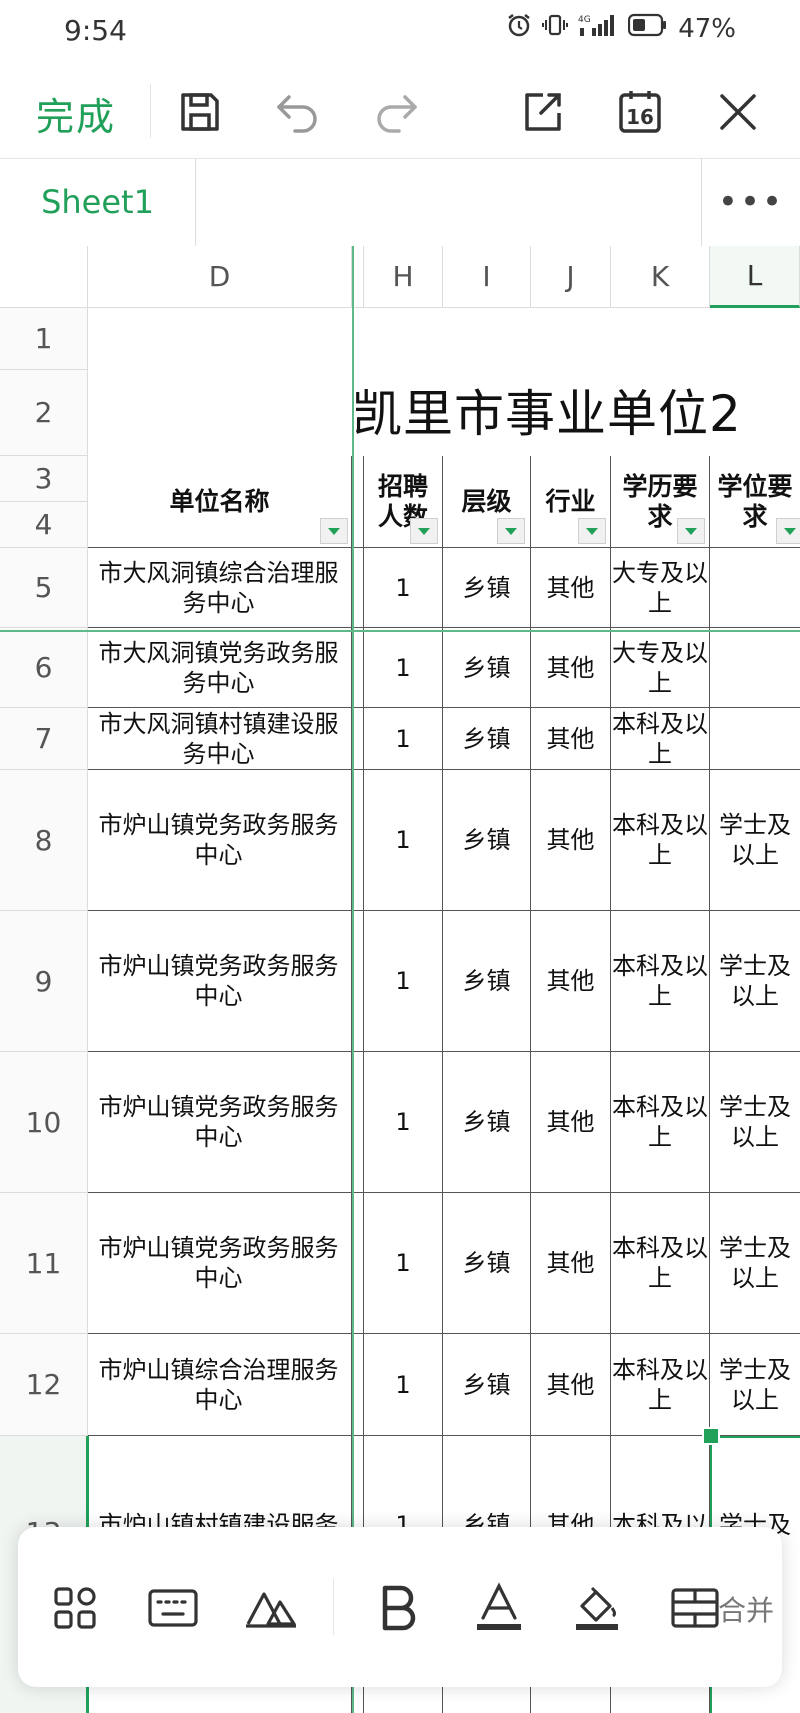  What do you see at coordinates (746, 1609) in the screenshot?
I see `merge-label: 合并` at bounding box center [746, 1609].